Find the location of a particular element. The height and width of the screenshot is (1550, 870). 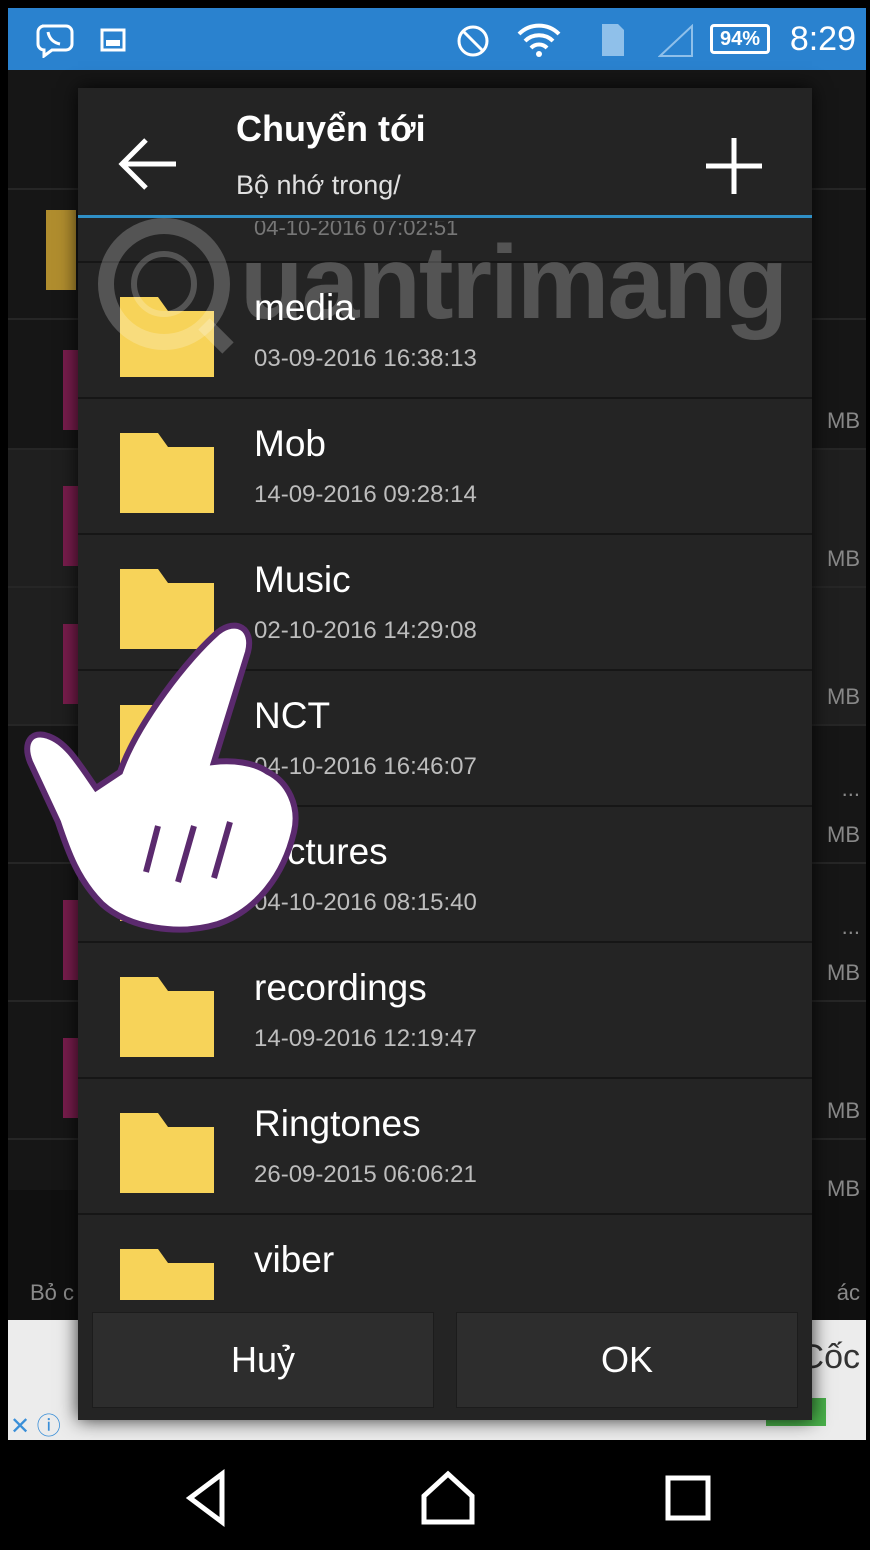

dialog-header: Chuyển tới Bộ nhớ trong/ is located at coordinates (445, 153).